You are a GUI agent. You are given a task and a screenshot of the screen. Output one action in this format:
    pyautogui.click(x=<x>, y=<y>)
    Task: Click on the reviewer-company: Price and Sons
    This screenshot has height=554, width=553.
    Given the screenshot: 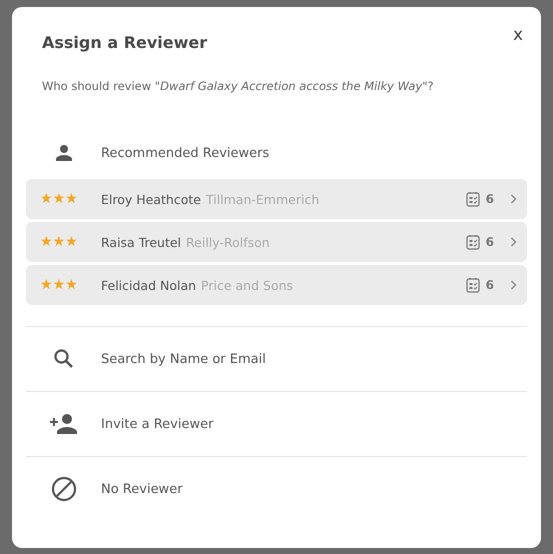 What is the action you would take?
    pyautogui.click(x=247, y=285)
    